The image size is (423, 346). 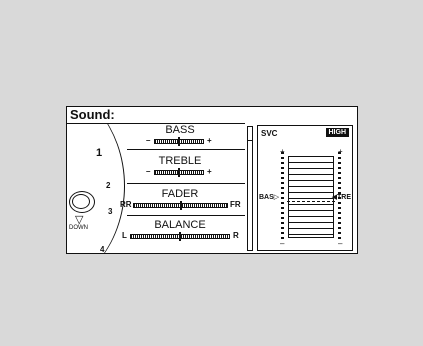 I want to click on bas-label: BAS▷, so click(x=269, y=197).